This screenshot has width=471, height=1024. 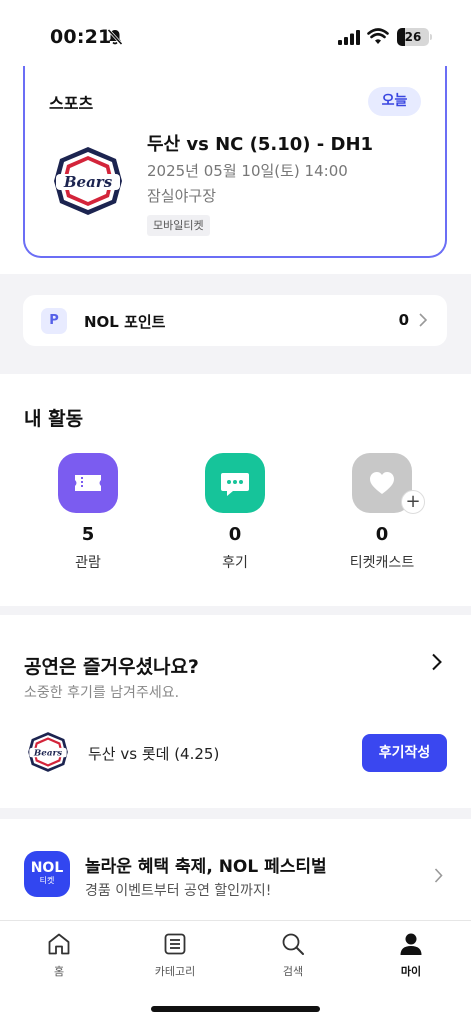 I want to click on activity-ticketcast: + 0 티켓캐스트, so click(x=382, y=513).